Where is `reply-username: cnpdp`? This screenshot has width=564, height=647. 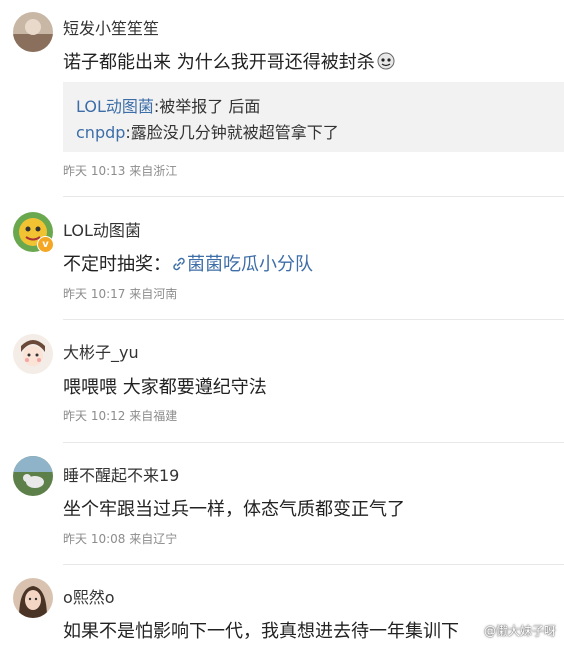 reply-username: cnpdp is located at coordinates (100, 132).